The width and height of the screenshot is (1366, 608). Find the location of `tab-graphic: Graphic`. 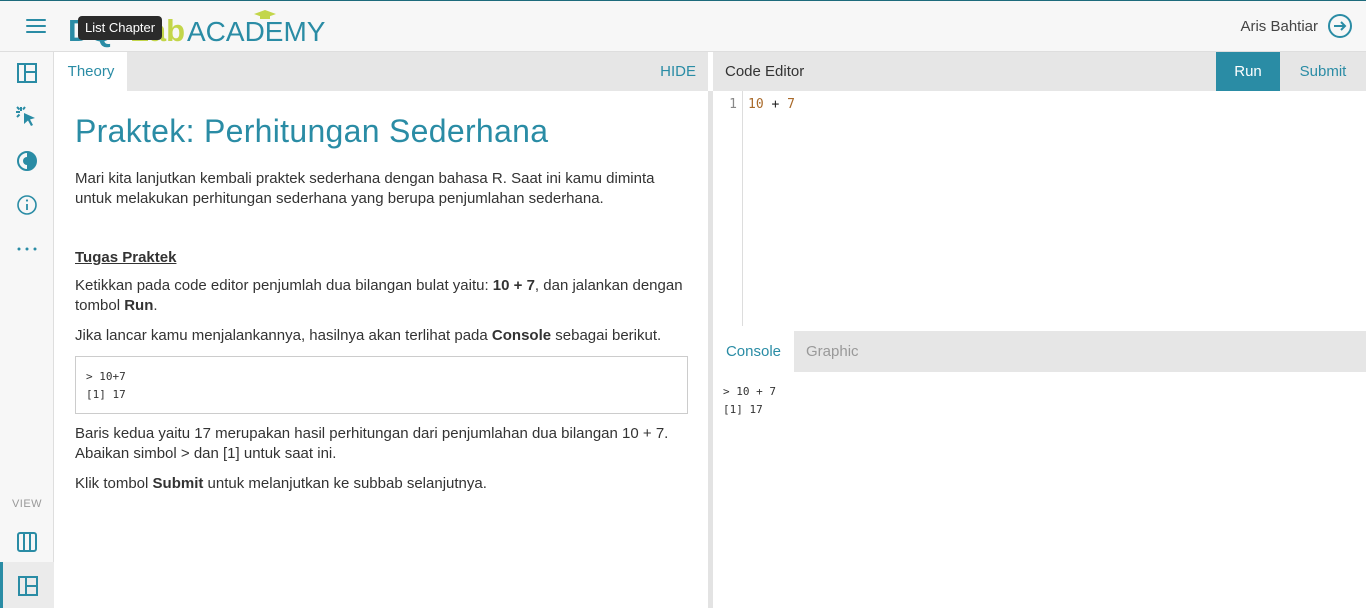

tab-graphic: Graphic is located at coordinates (832, 351).